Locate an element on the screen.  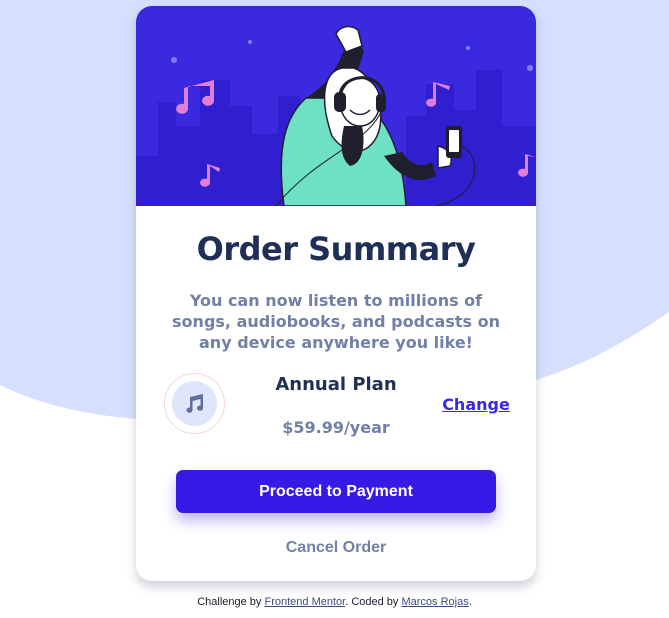
attribution-middle: . Coded by is located at coordinates (373, 602).